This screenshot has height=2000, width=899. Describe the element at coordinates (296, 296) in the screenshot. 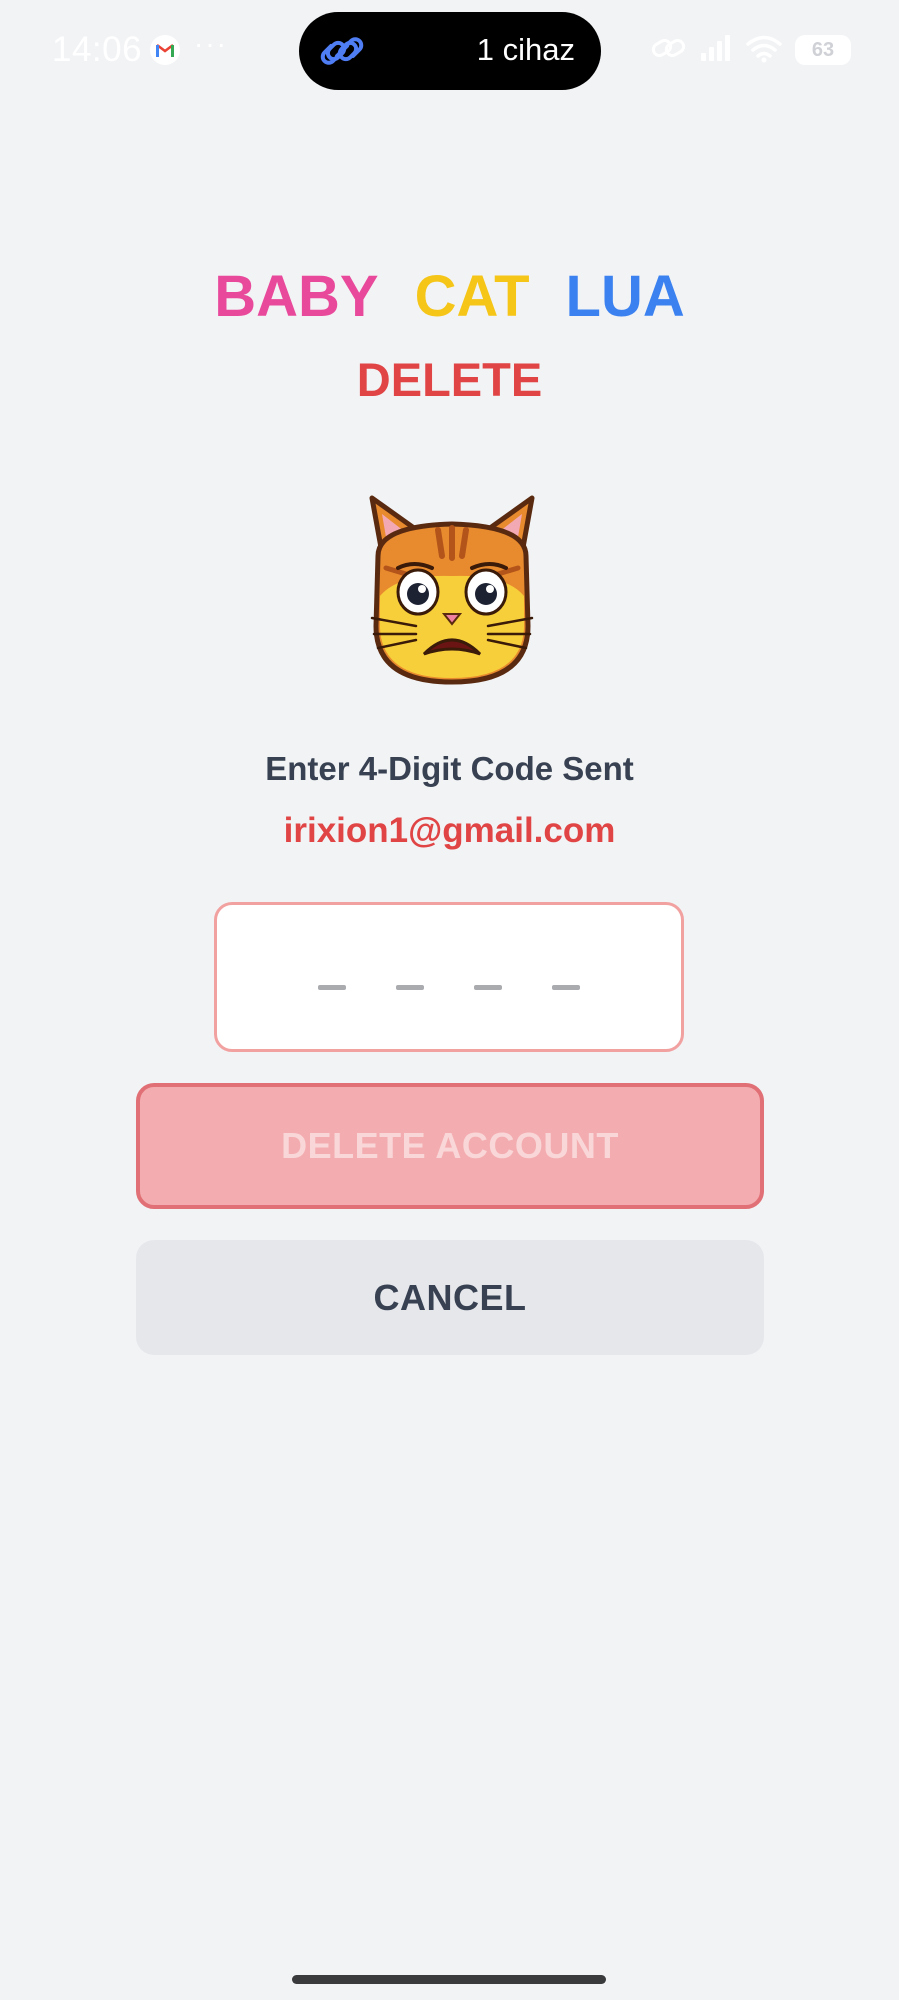

I see `title-word-baby: BABY` at that location.